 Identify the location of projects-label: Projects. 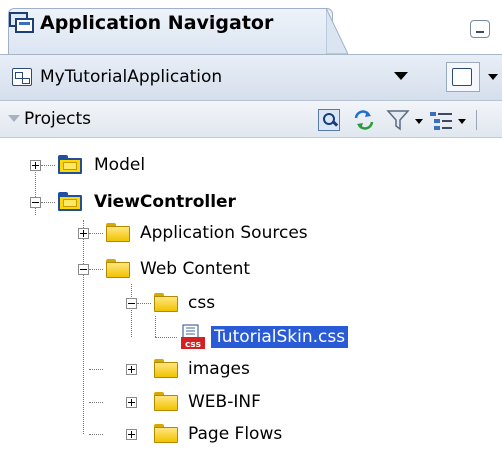
(58, 119).